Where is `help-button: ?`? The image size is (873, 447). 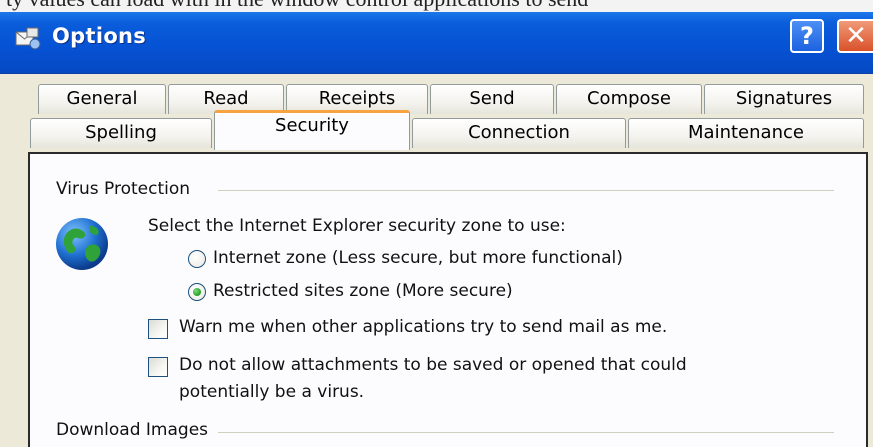 help-button: ? is located at coordinates (807, 36).